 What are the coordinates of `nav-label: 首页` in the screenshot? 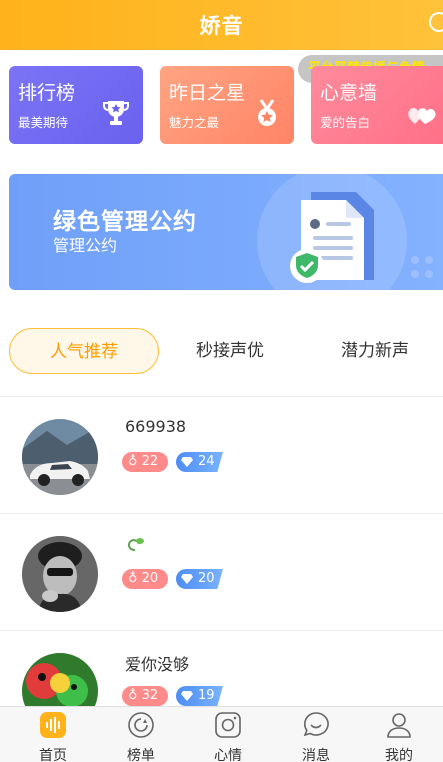 It's located at (53, 755).